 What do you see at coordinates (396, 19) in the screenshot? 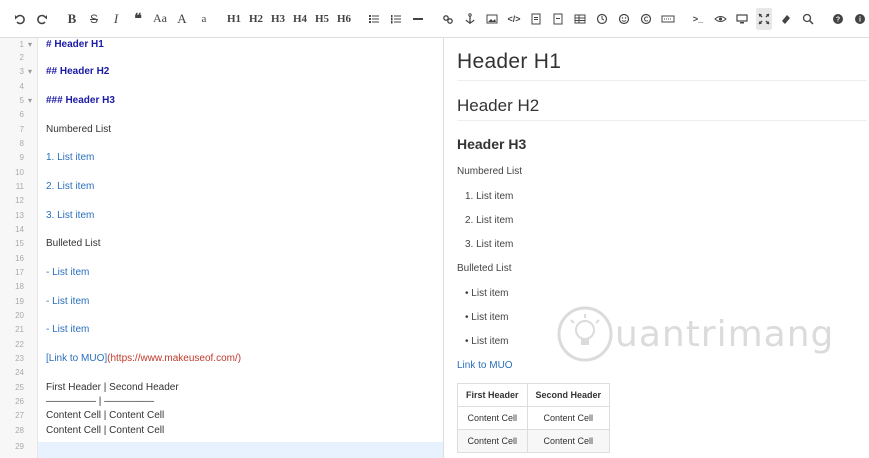
I see `numbered-list-icon` at bounding box center [396, 19].